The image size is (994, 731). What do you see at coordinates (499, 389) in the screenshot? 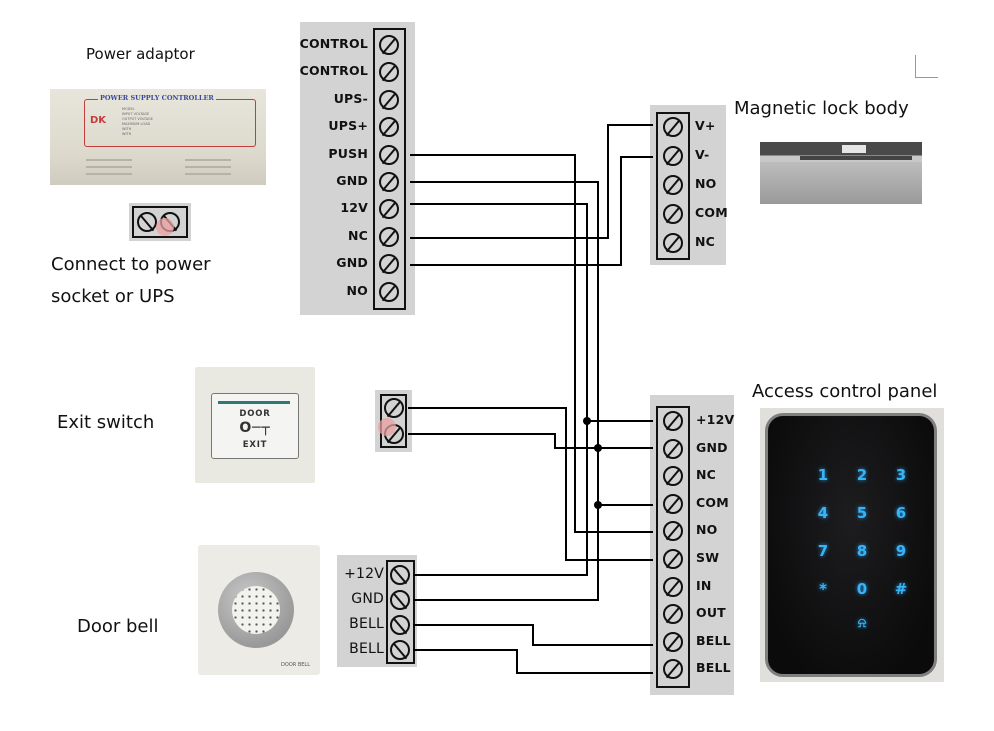
I see `wire-ps-12v-to-ap-12v` at bounding box center [499, 389].